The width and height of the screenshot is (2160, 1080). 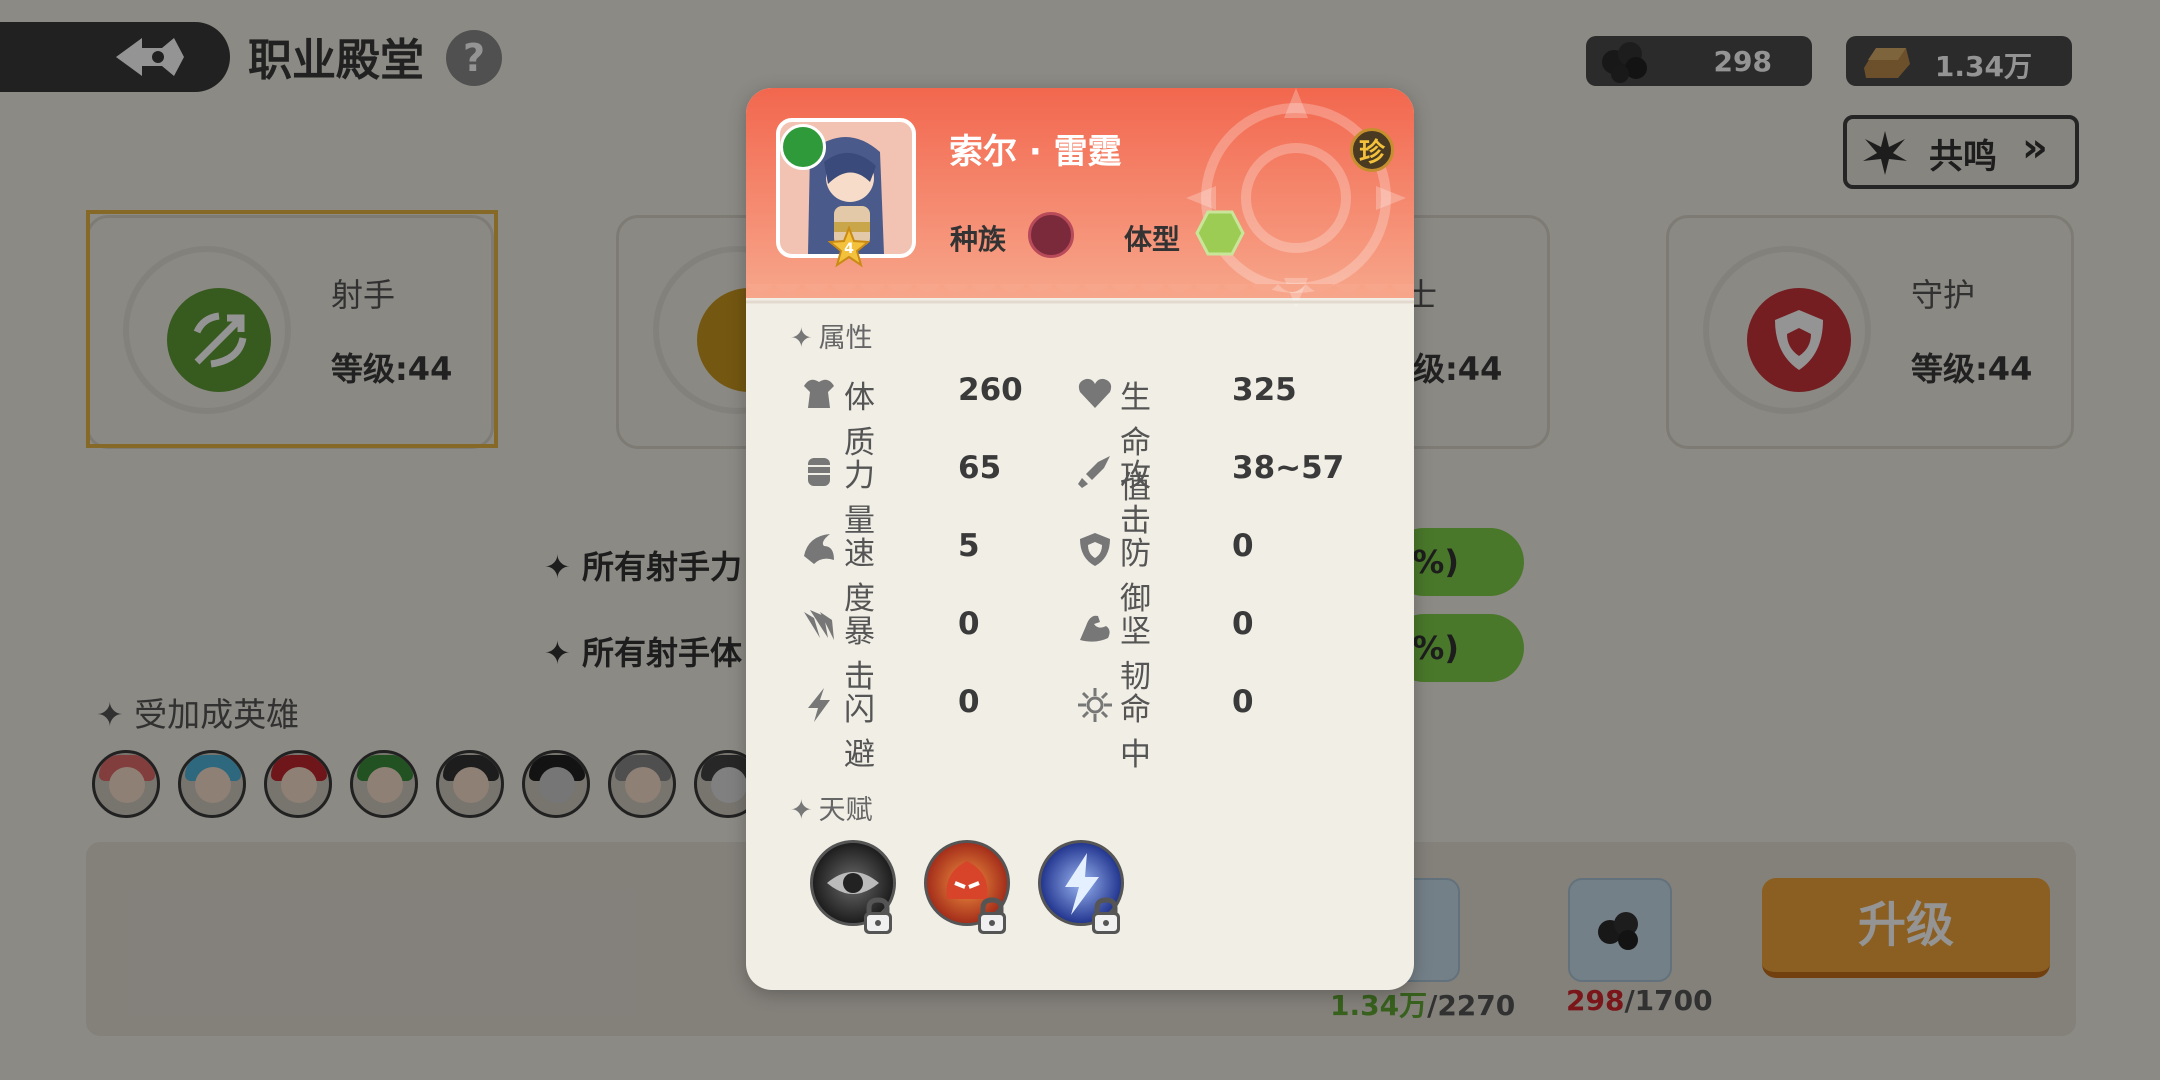 I want to click on star-level: 4, so click(x=849, y=249).